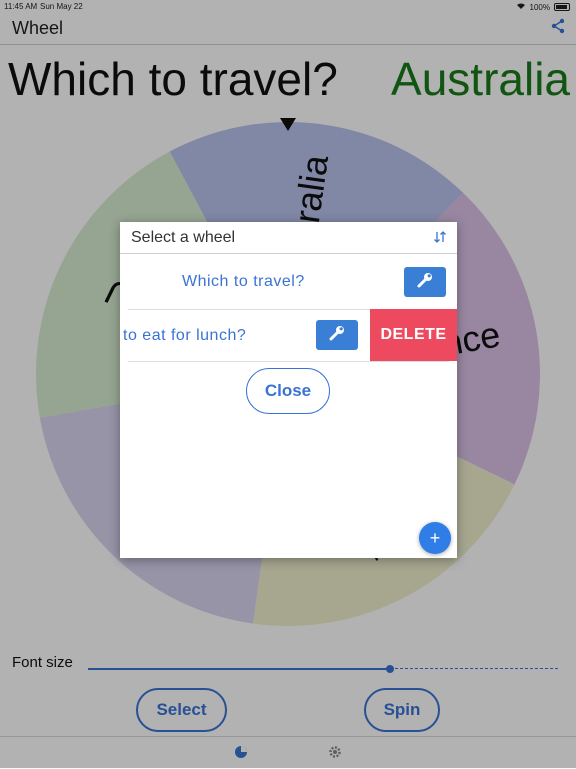 The width and height of the screenshot is (576, 769). I want to click on add-wheel-button: +, so click(435, 538).